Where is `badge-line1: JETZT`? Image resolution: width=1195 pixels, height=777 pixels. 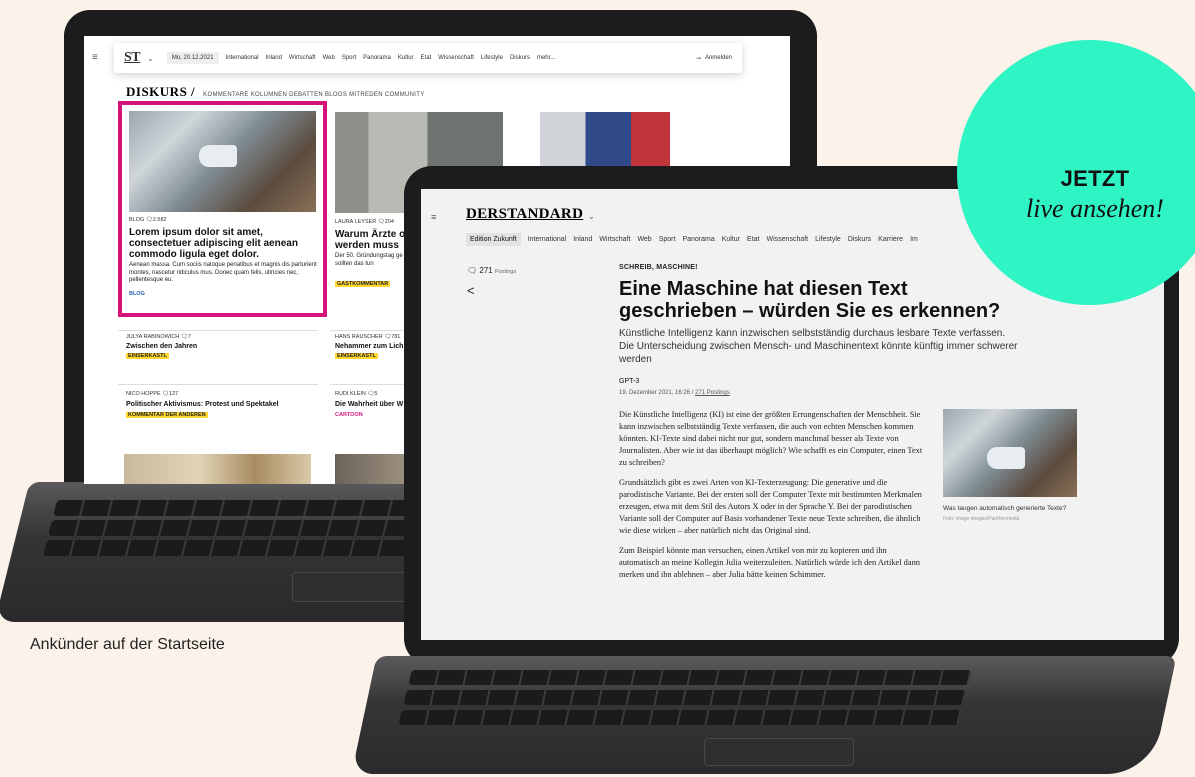 badge-line1: JETZT is located at coordinates (1095, 178).